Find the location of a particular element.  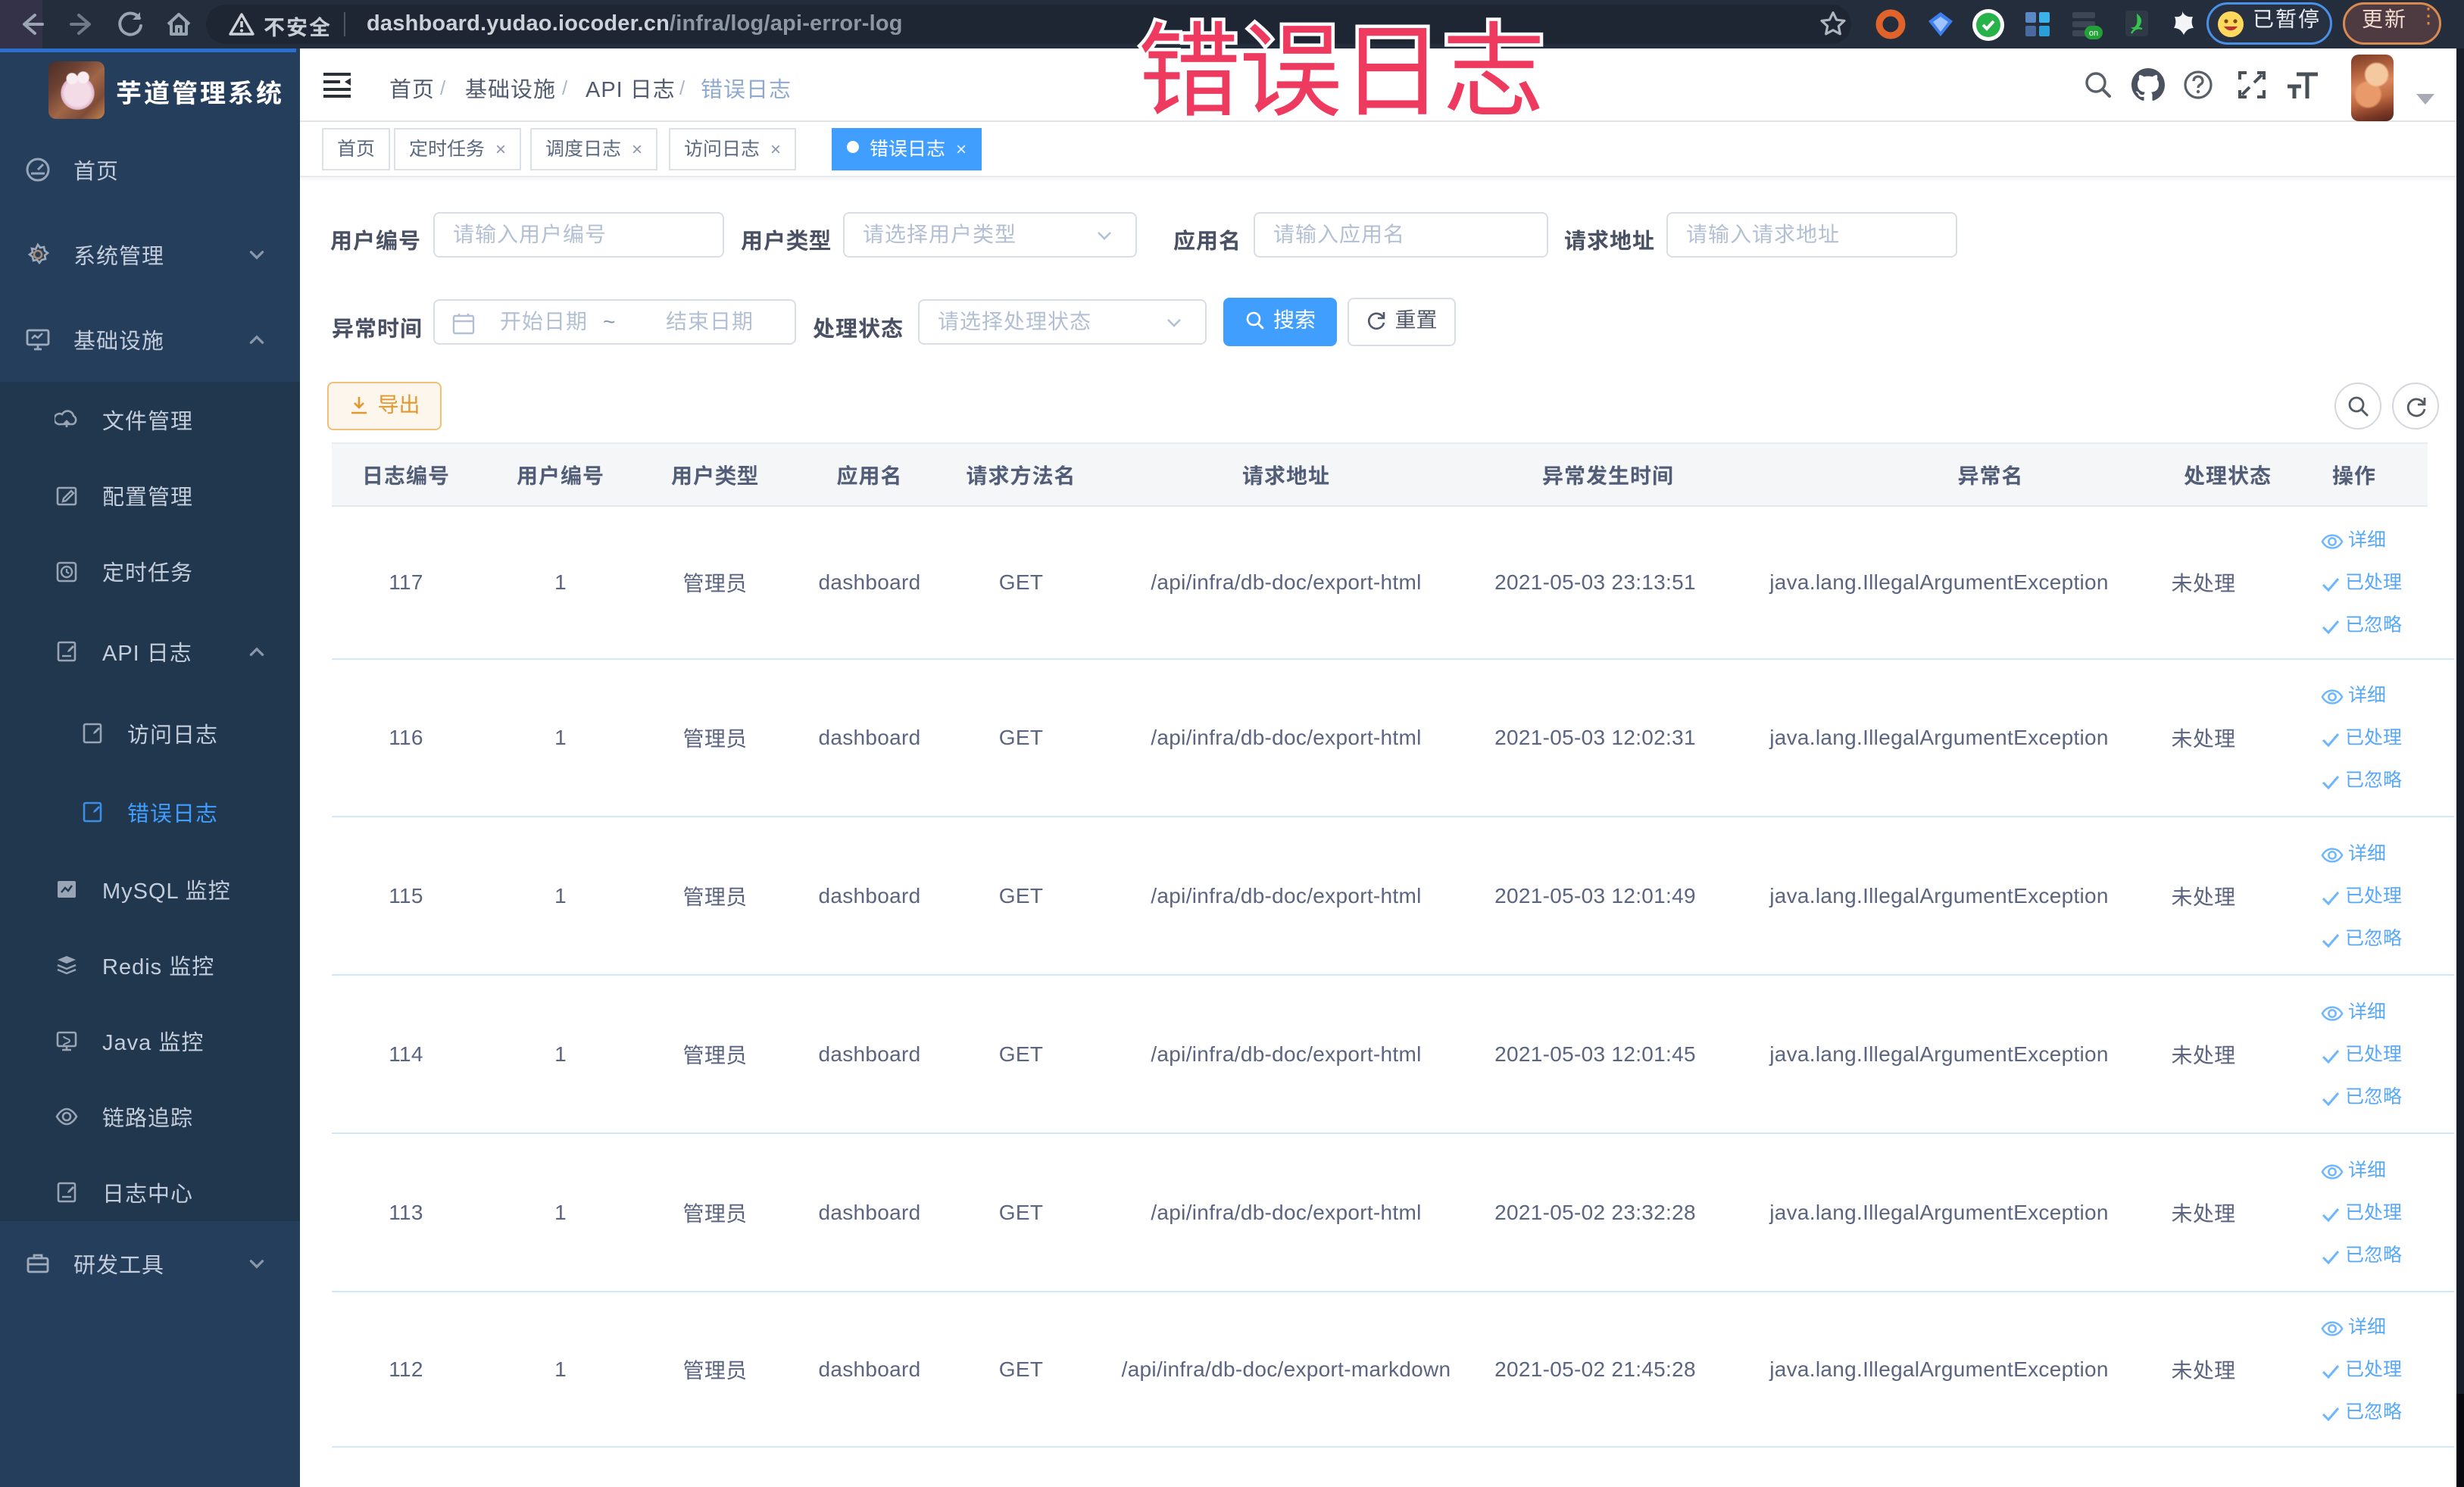

svg-text: on is located at coordinates (2093, 33).